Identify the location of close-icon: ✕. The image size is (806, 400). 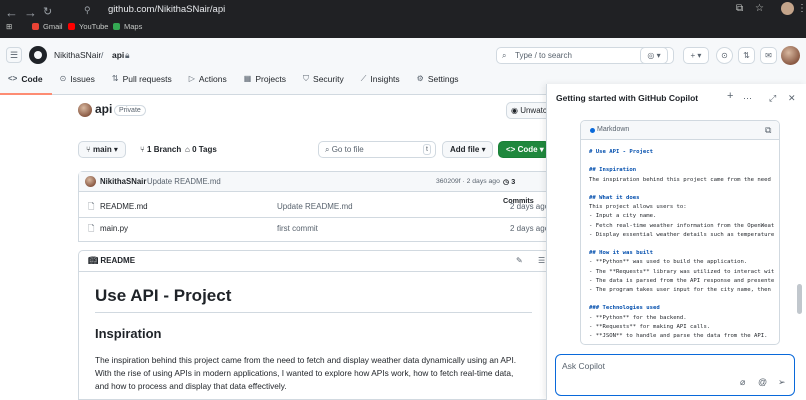
(792, 98).